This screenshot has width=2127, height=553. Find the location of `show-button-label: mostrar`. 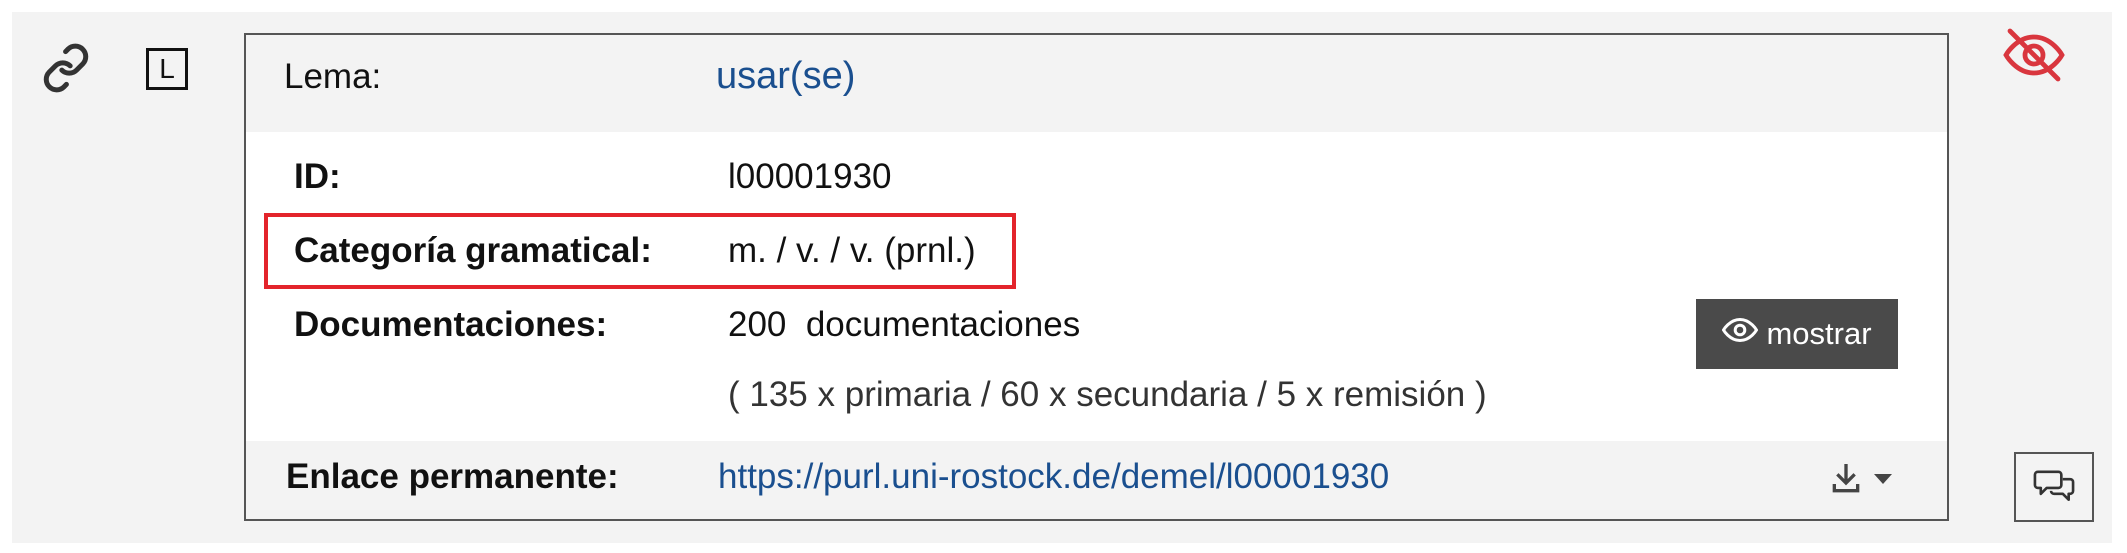

show-button-label: mostrar is located at coordinates (1819, 333).